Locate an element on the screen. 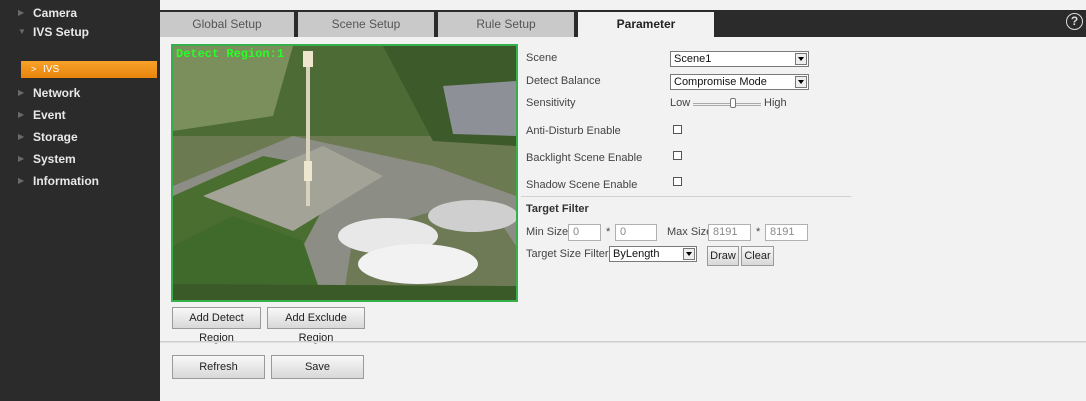 This screenshot has height=401, width=1086. min-height-input: 0 is located at coordinates (636, 232).